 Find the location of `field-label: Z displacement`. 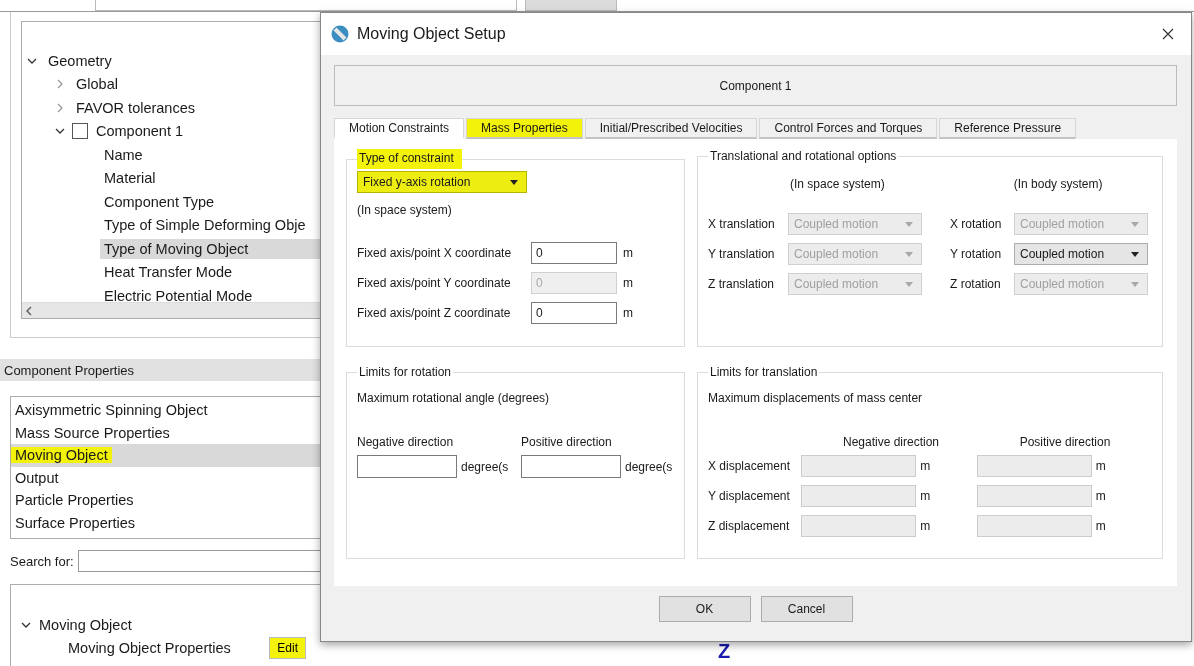

field-label: Z displacement is located at coordinates (749, 526).